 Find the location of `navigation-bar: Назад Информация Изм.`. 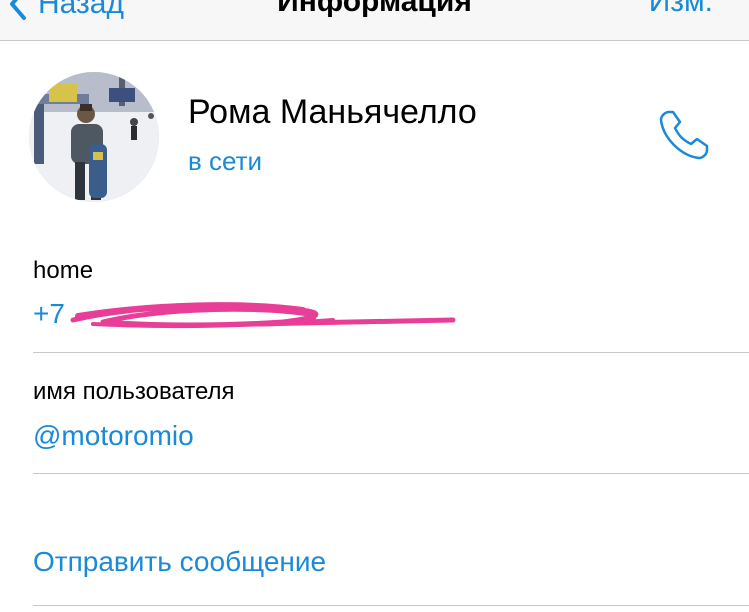

navigation-bar: Назад Информация Изм. is located at coordinates (374, 20).